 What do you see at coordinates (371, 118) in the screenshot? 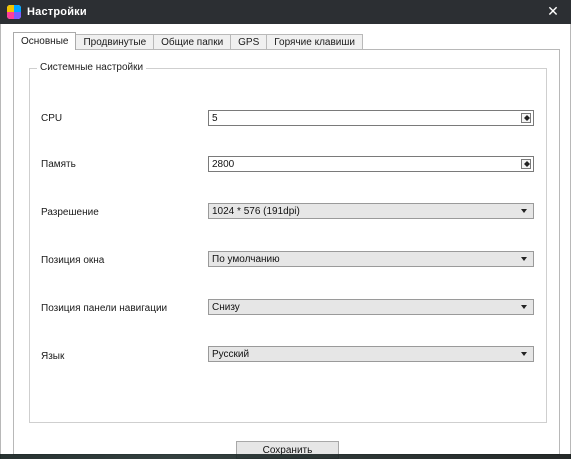
I see `cpu-stepper: 5` at bounding box center [371, 118].